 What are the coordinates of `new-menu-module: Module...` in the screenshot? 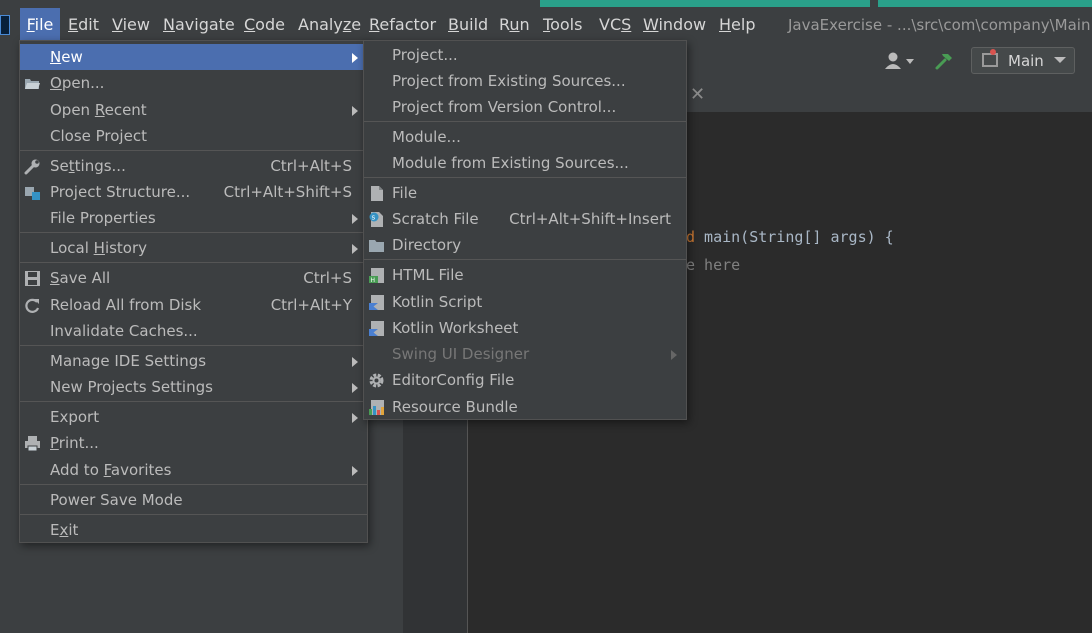 It's located at (525, 137).